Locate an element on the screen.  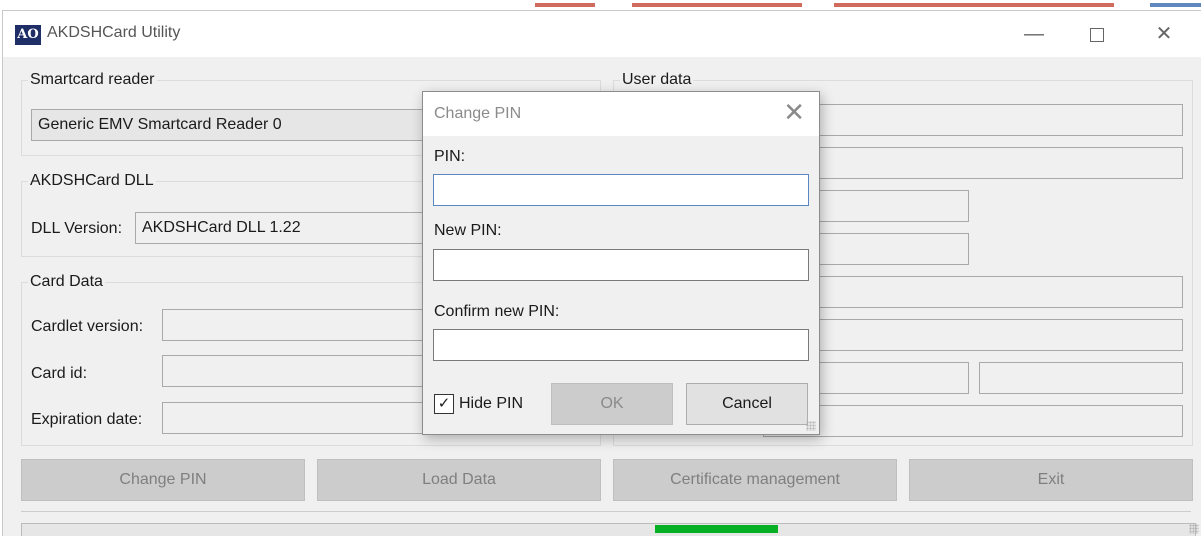
new-pin-input is located at coordinates (621, 265).